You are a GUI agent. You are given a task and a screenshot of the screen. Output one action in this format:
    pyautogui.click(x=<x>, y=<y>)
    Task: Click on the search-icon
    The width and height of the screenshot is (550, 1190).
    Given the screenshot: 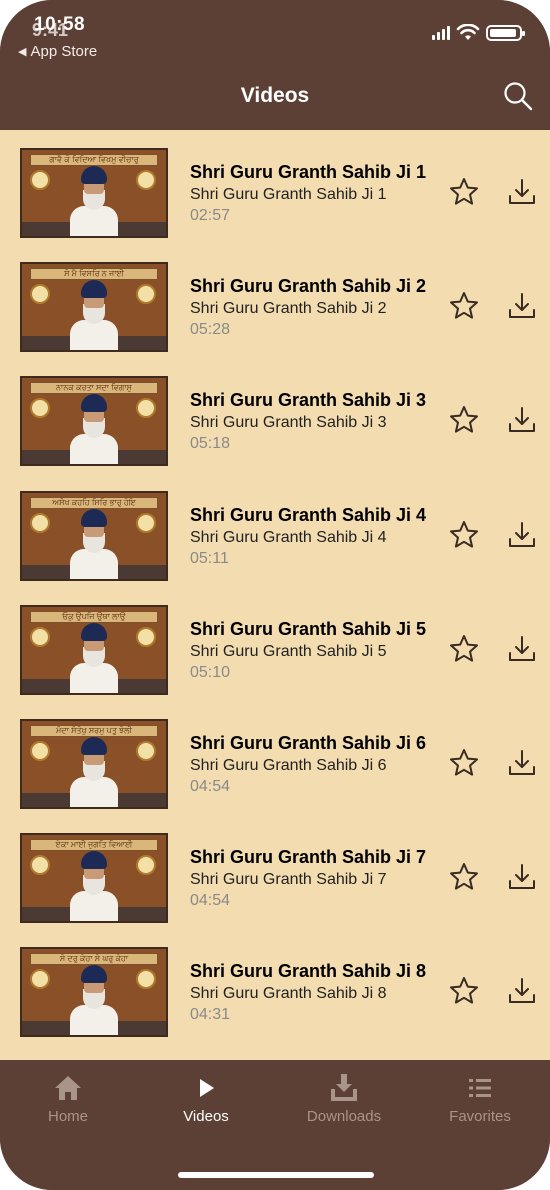 What is the action you would take?
    pyautogui.click(x=518, y=96)
    